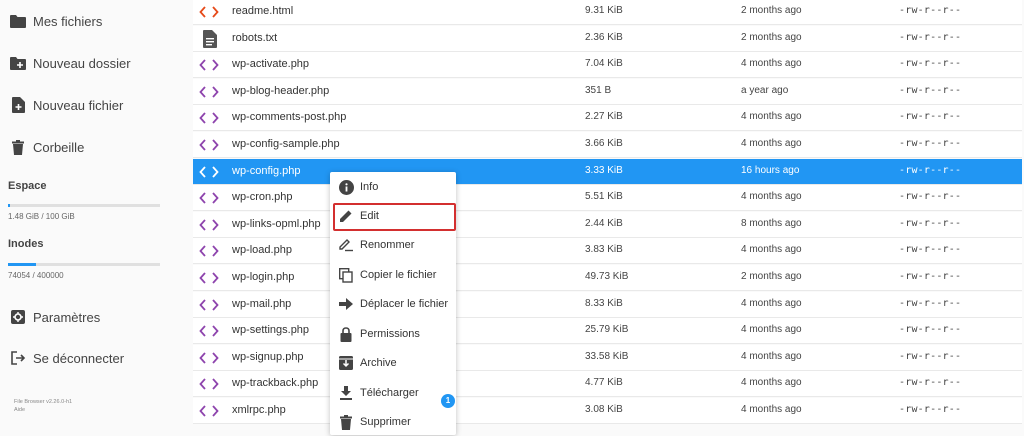 This screenshot has height=436, width=1024. Describe the element at coordinates (271, 64) in the screenshot. I see `file-name: wp-activate.php` at that location.